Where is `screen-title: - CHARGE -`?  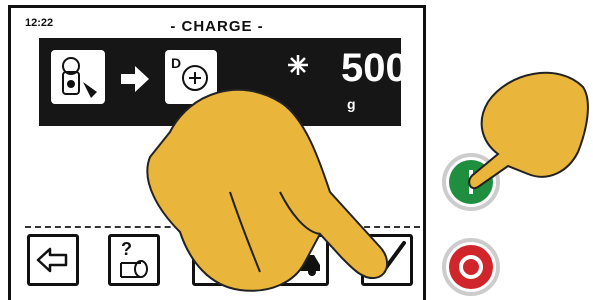
screen-title: - CHARGE - is located at coordinates (217, 26).